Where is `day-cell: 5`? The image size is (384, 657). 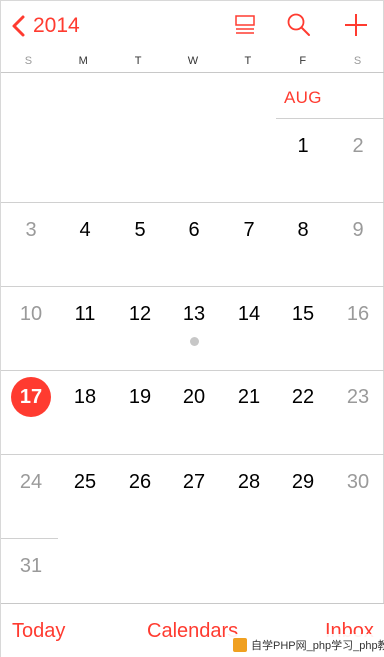
day-cell: 5 is located at coordinates (140, 230).